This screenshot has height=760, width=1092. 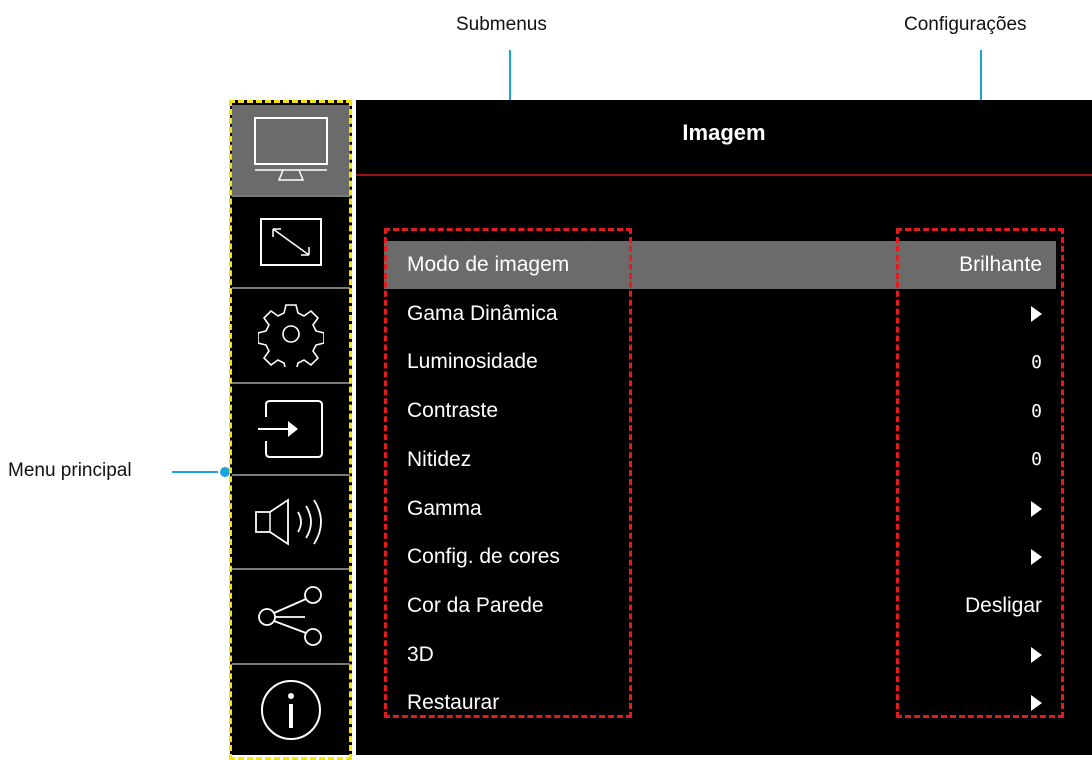 I want to click on menu-item-network, so click(x=291, y=616).